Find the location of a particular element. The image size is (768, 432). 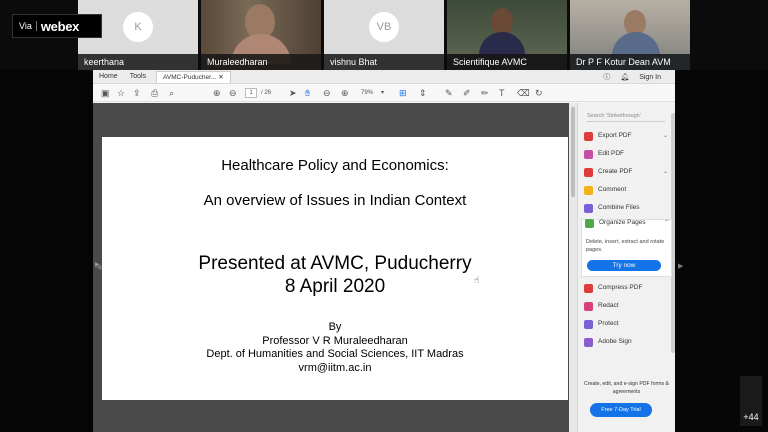

avatar: VB is located at coordinates (384, 27).